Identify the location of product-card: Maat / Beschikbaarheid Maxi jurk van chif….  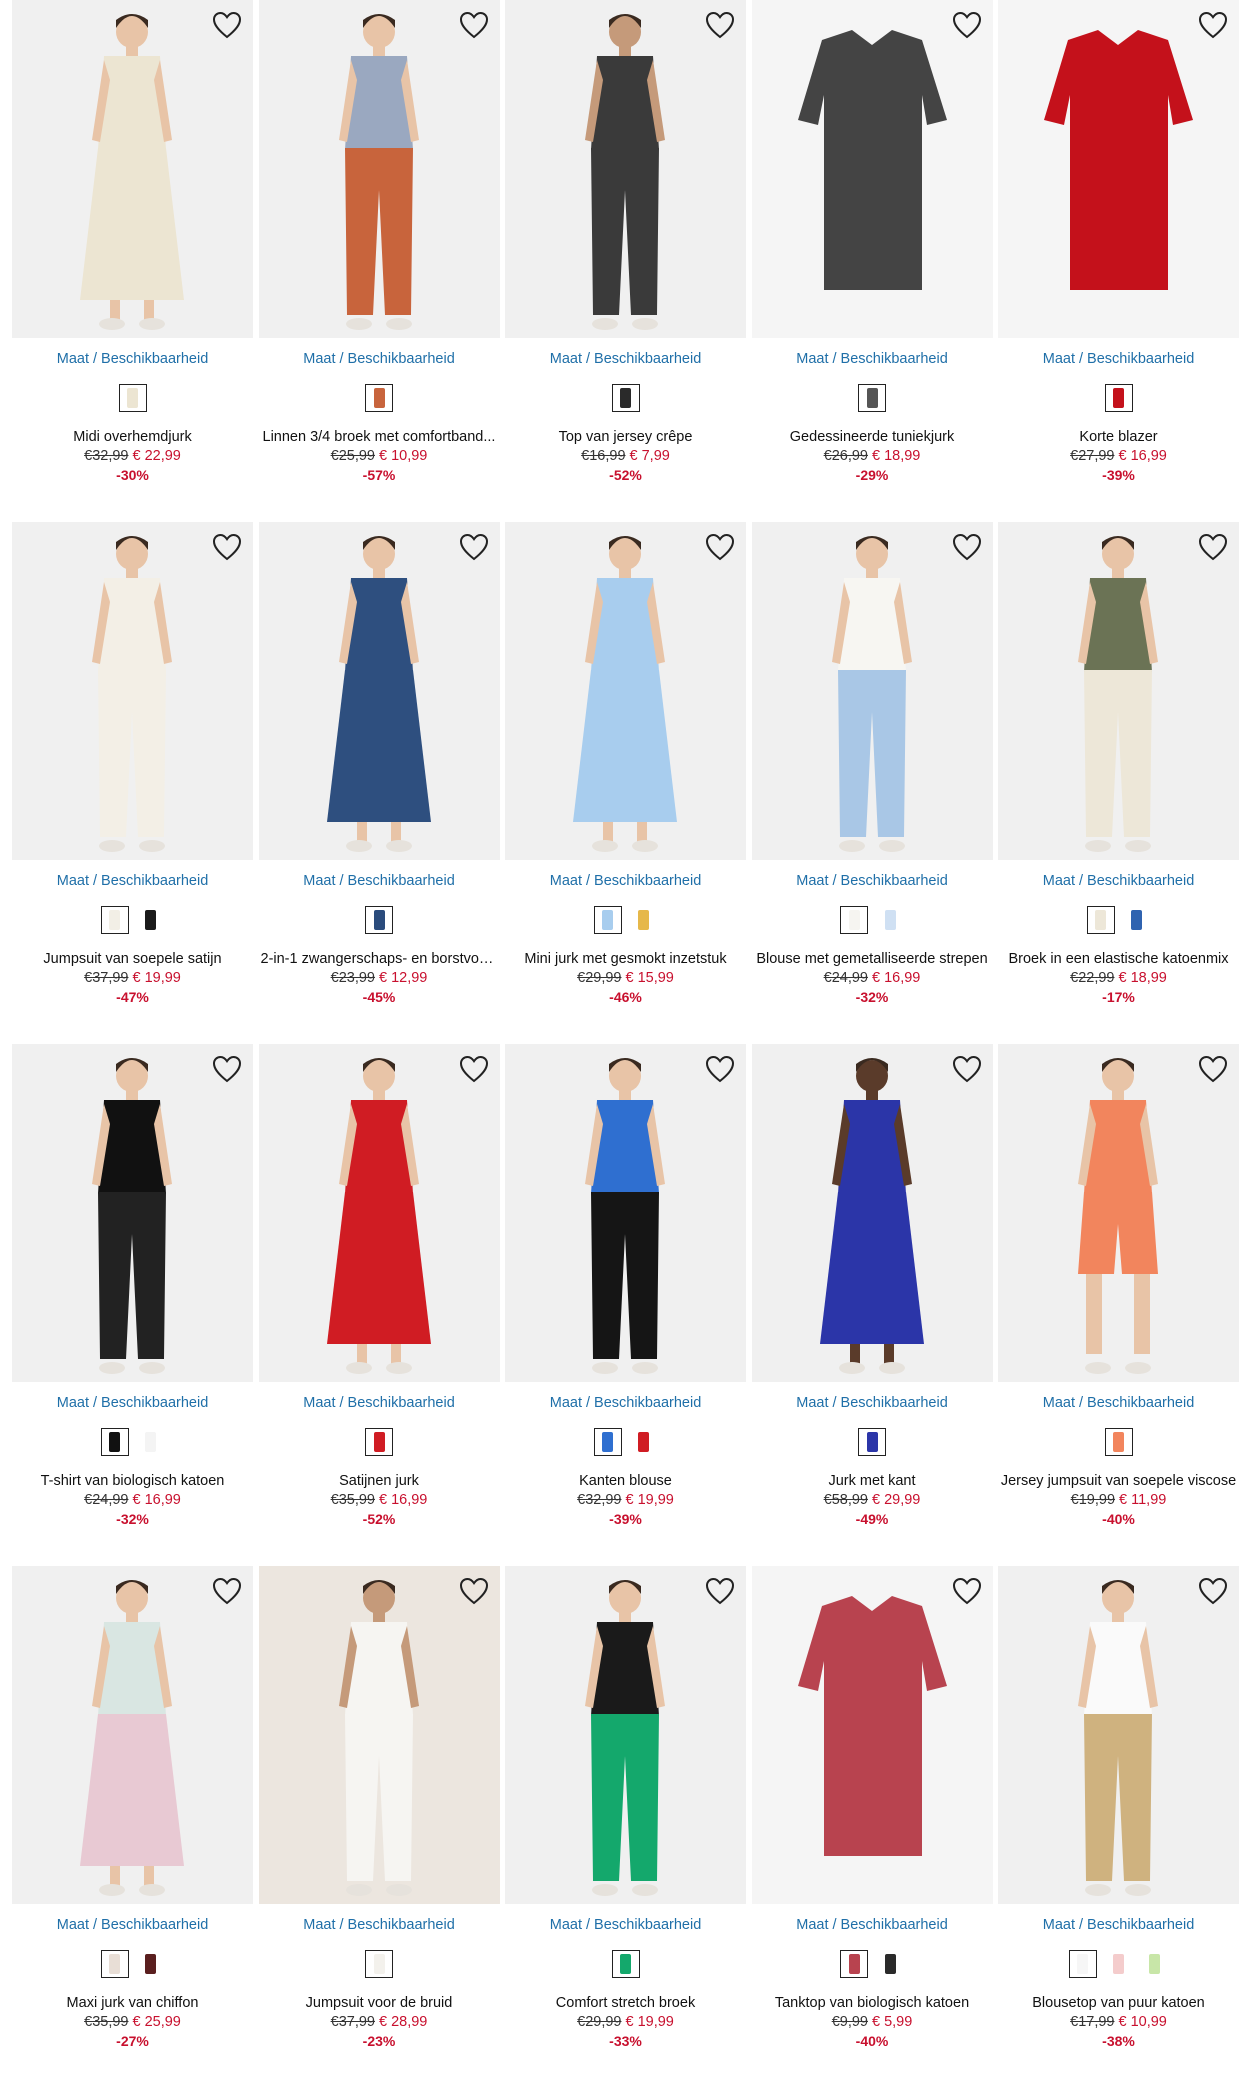
(132, 1827).